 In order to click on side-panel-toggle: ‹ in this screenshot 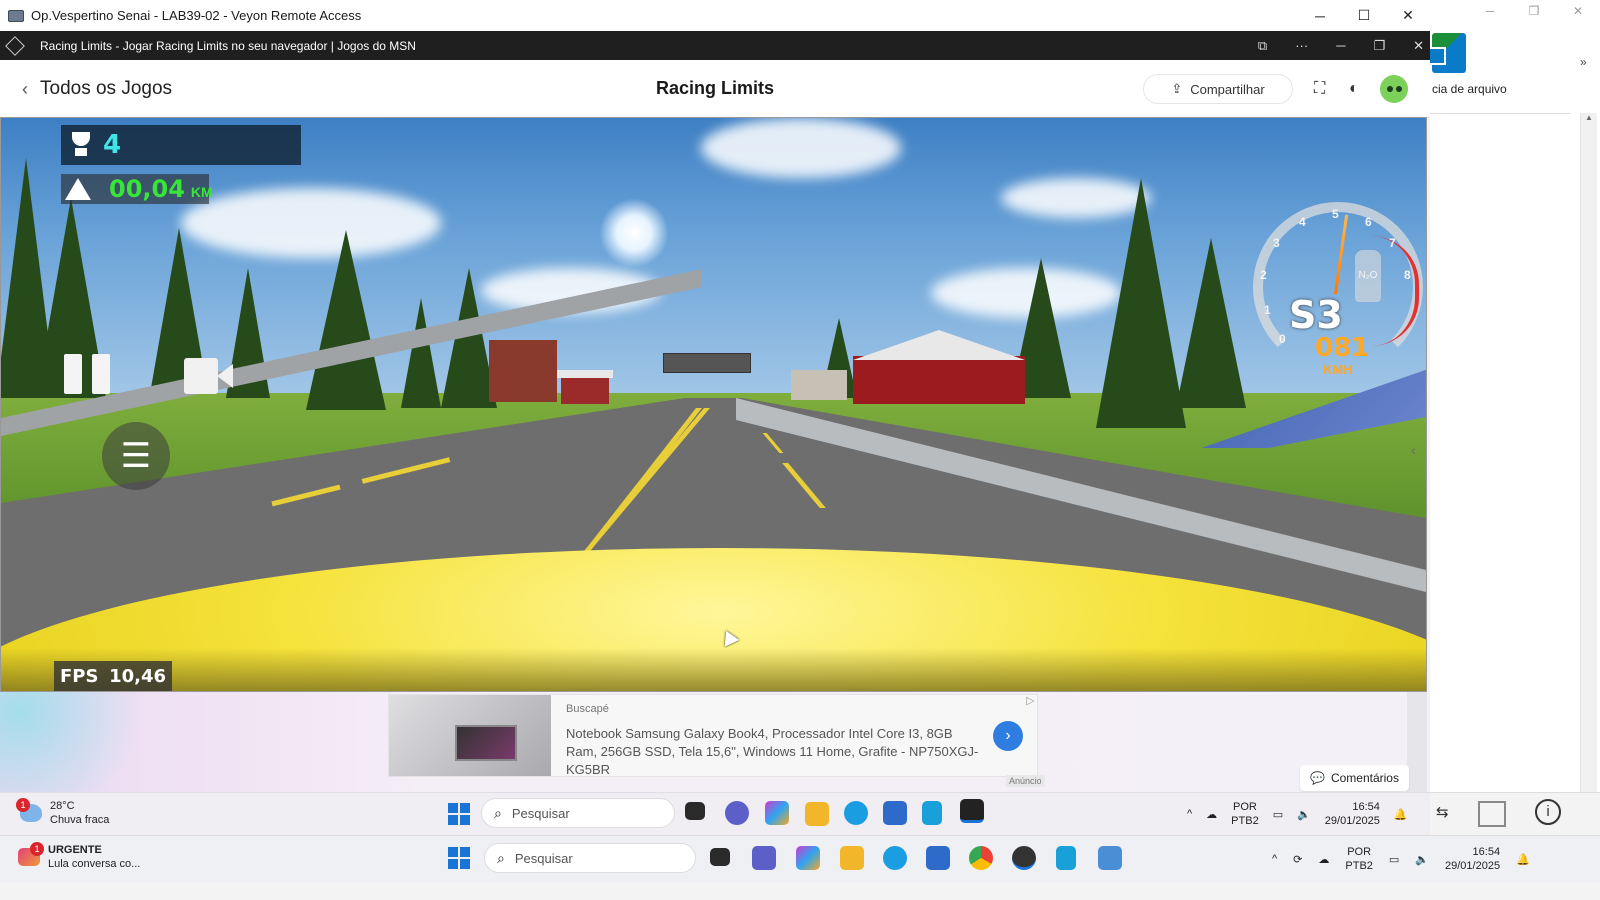, I will do `click(1417, 404)`.